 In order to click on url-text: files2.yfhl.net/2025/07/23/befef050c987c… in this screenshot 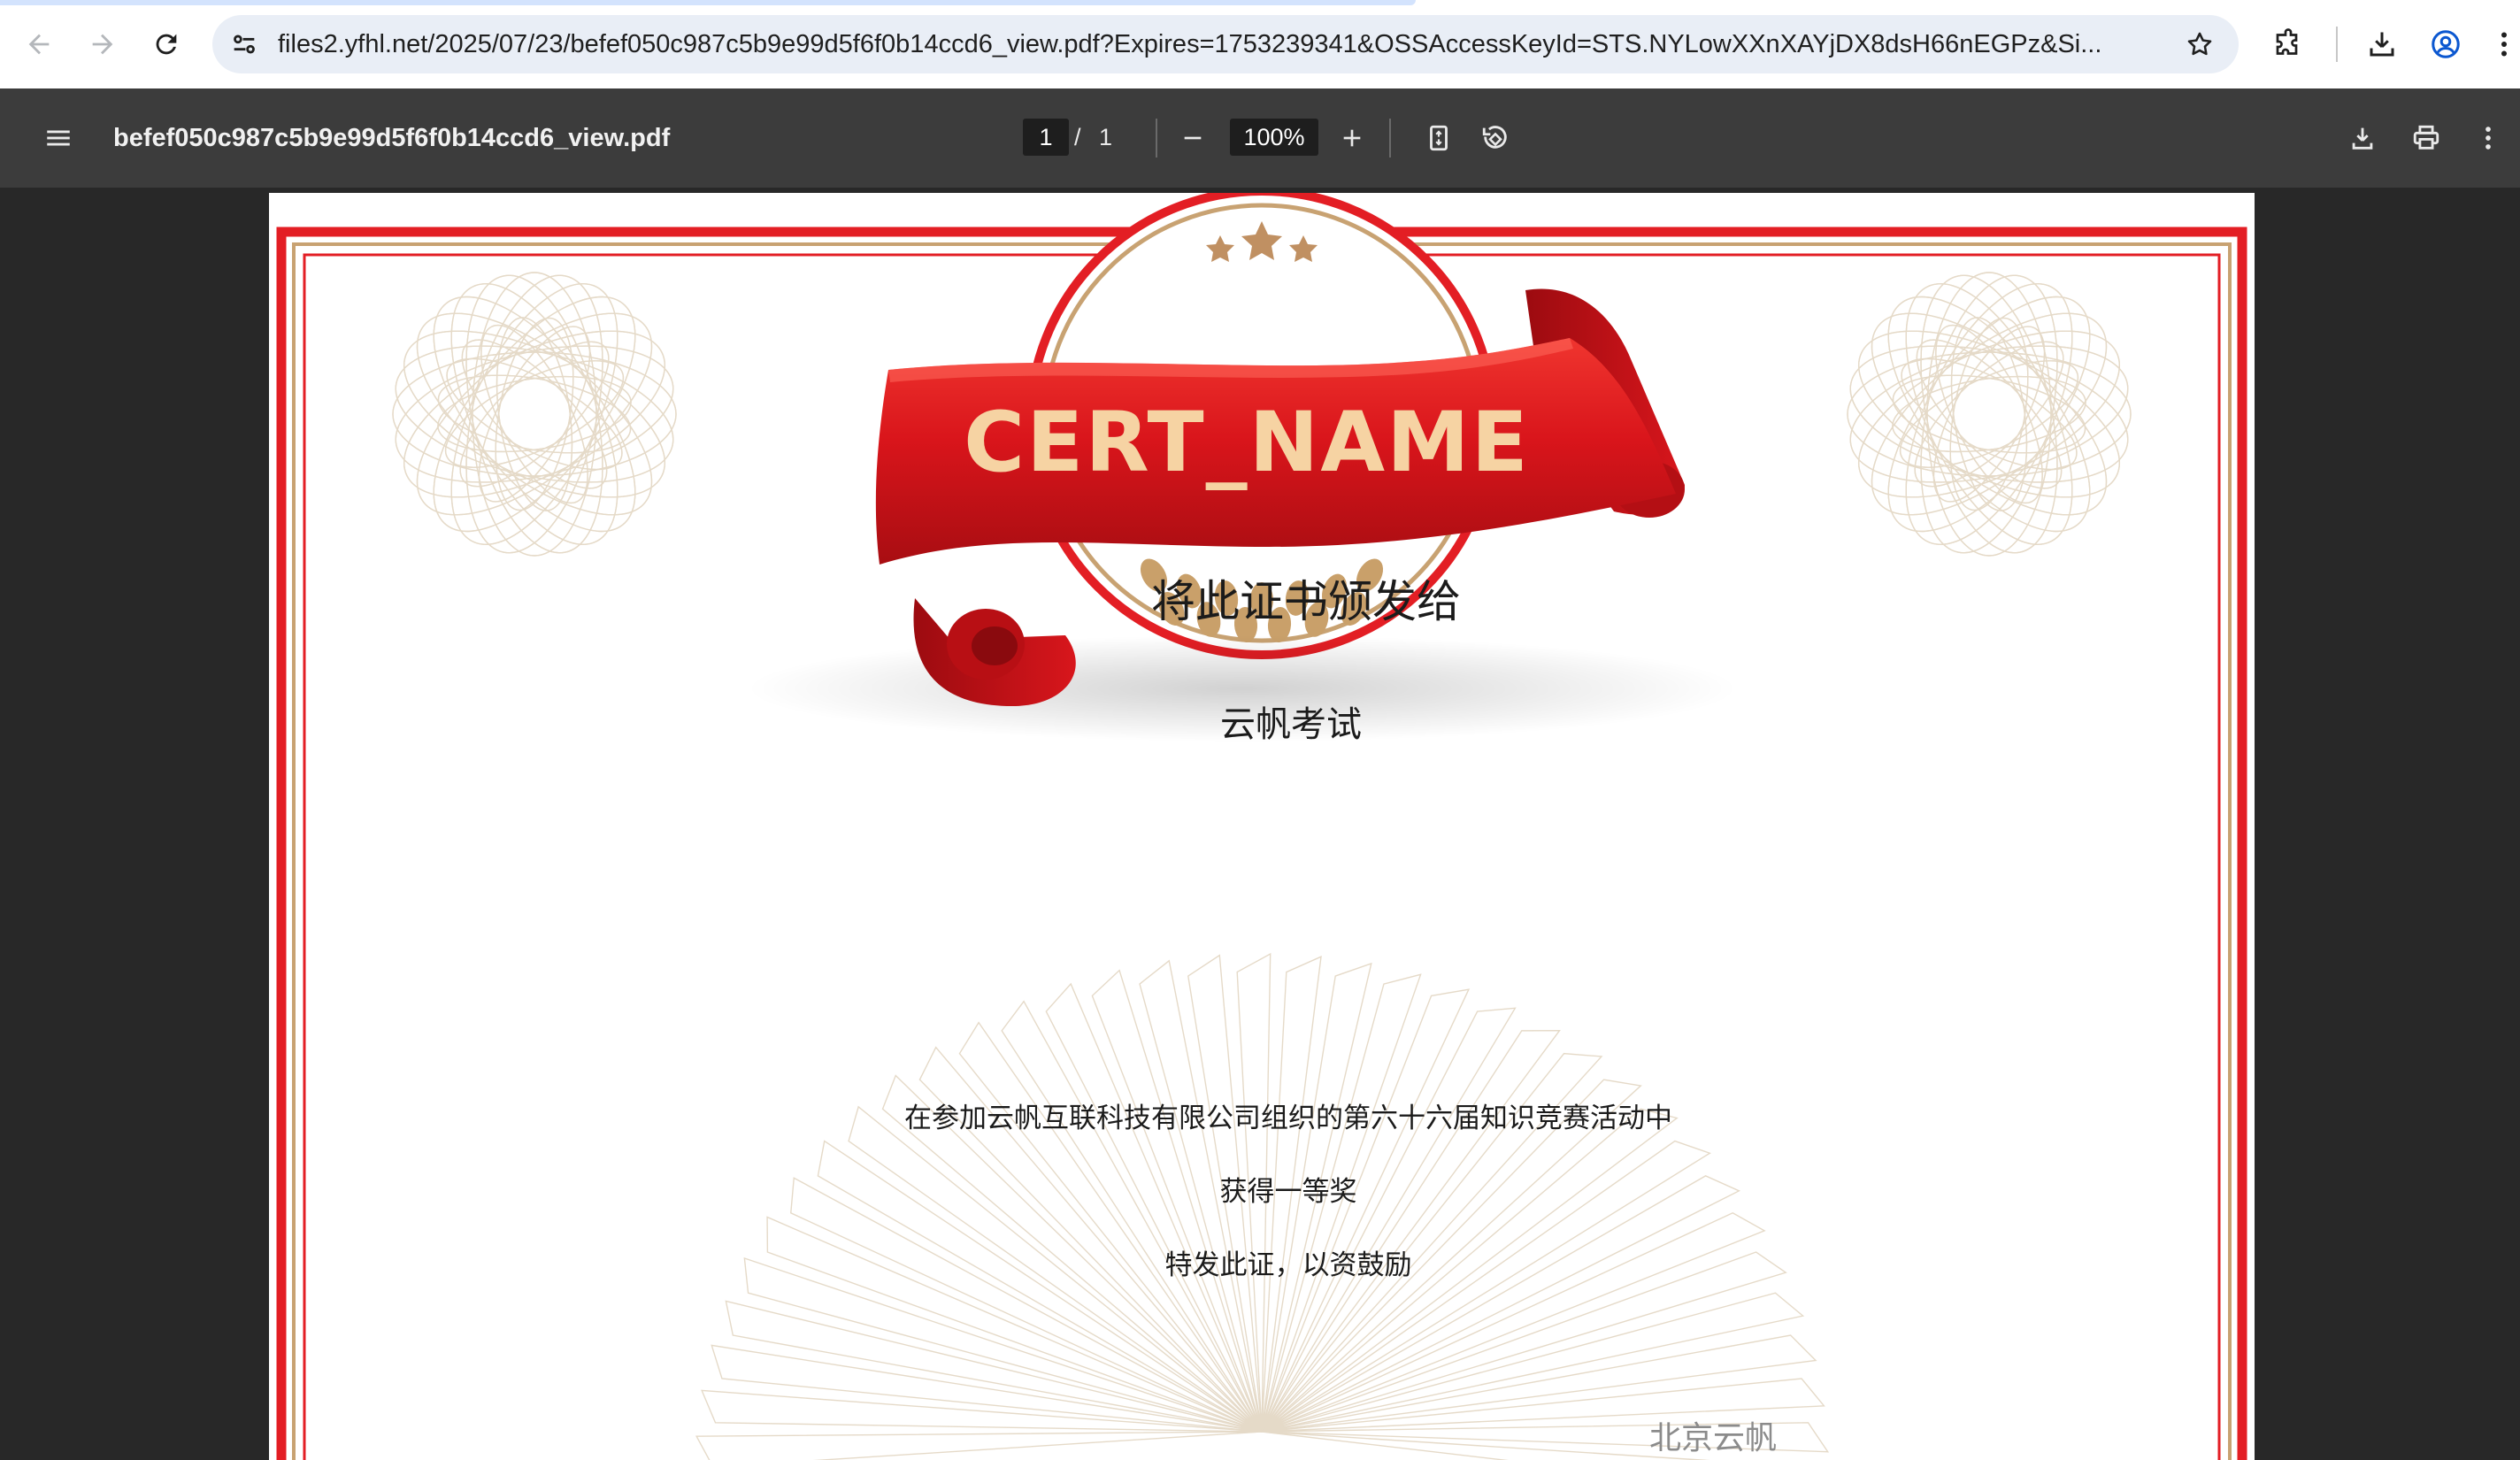, I will do `click(1224, 44)`.